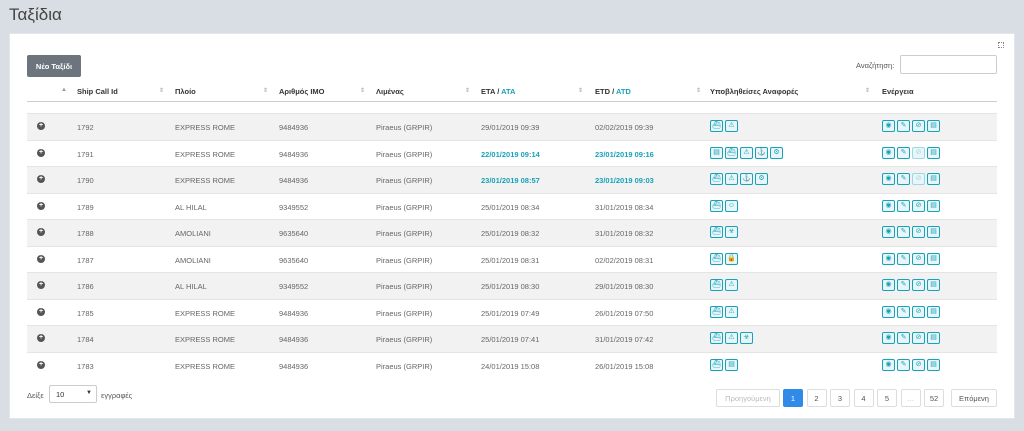 This screenshot has height=431, width=1024. Describe the element at coordinates (73, 394) in the screenshot. I see `page-length-select: 10 ▼` at that location.